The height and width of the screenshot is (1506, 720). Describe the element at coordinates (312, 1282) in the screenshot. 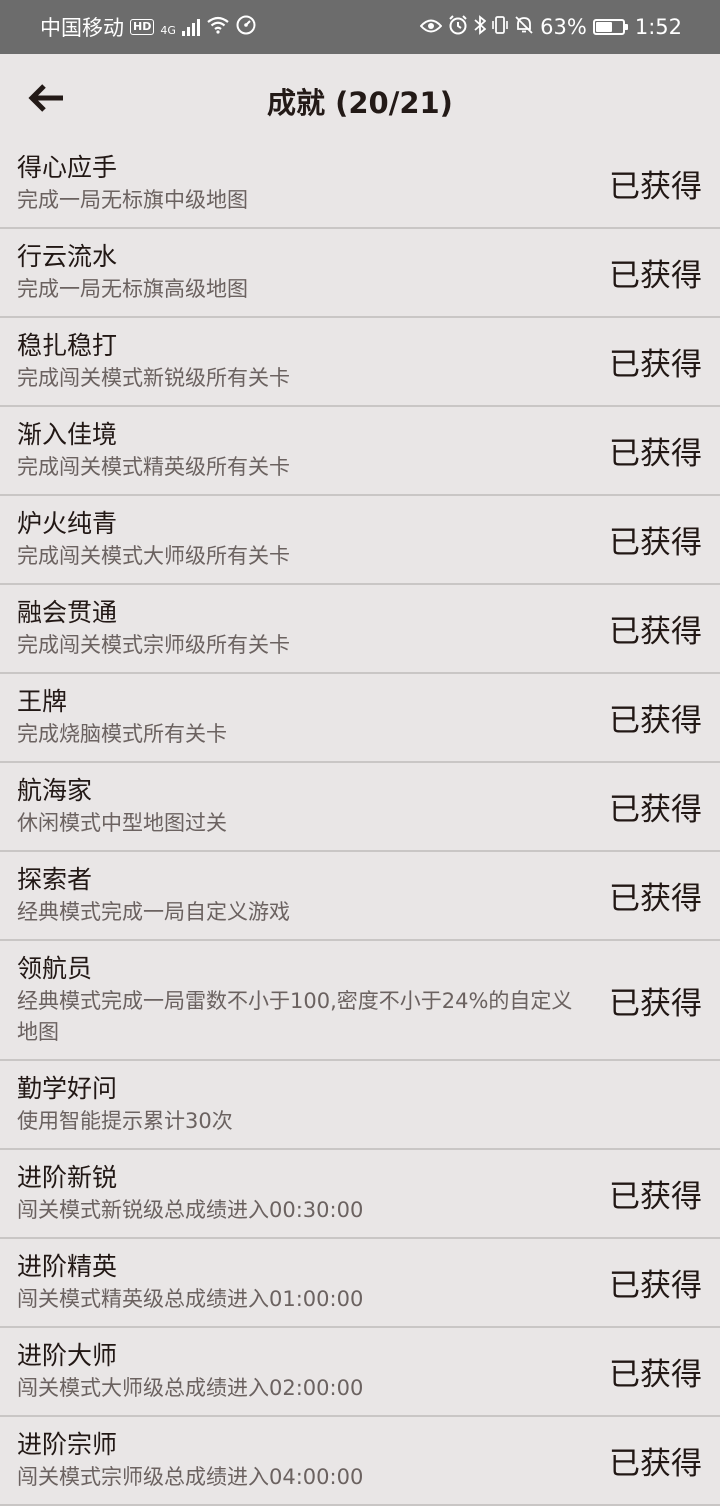

I see `achievement-text: 进阶精英 闯关模式精英级总成绩进入01:00:00` at that location.